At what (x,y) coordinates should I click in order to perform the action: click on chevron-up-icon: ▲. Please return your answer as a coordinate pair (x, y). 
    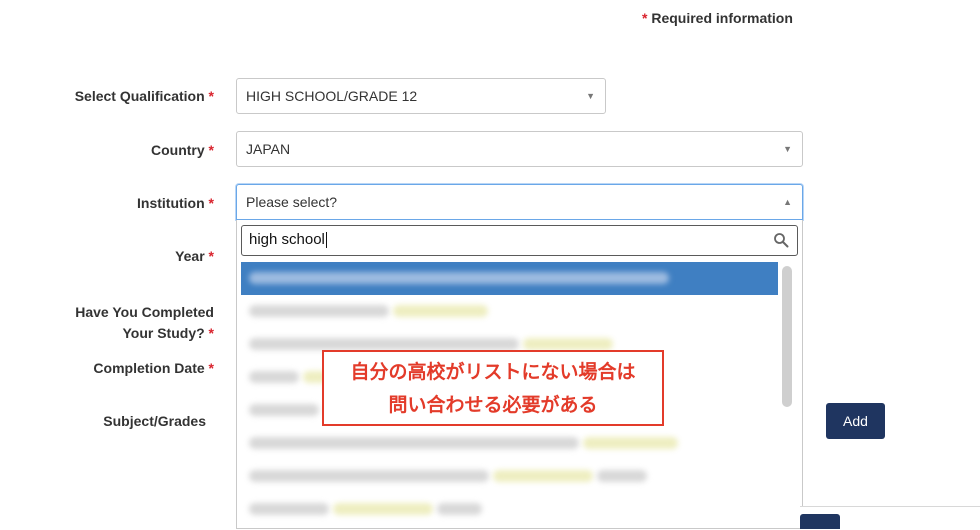
    Looking at the image, I should click on (787, 202).